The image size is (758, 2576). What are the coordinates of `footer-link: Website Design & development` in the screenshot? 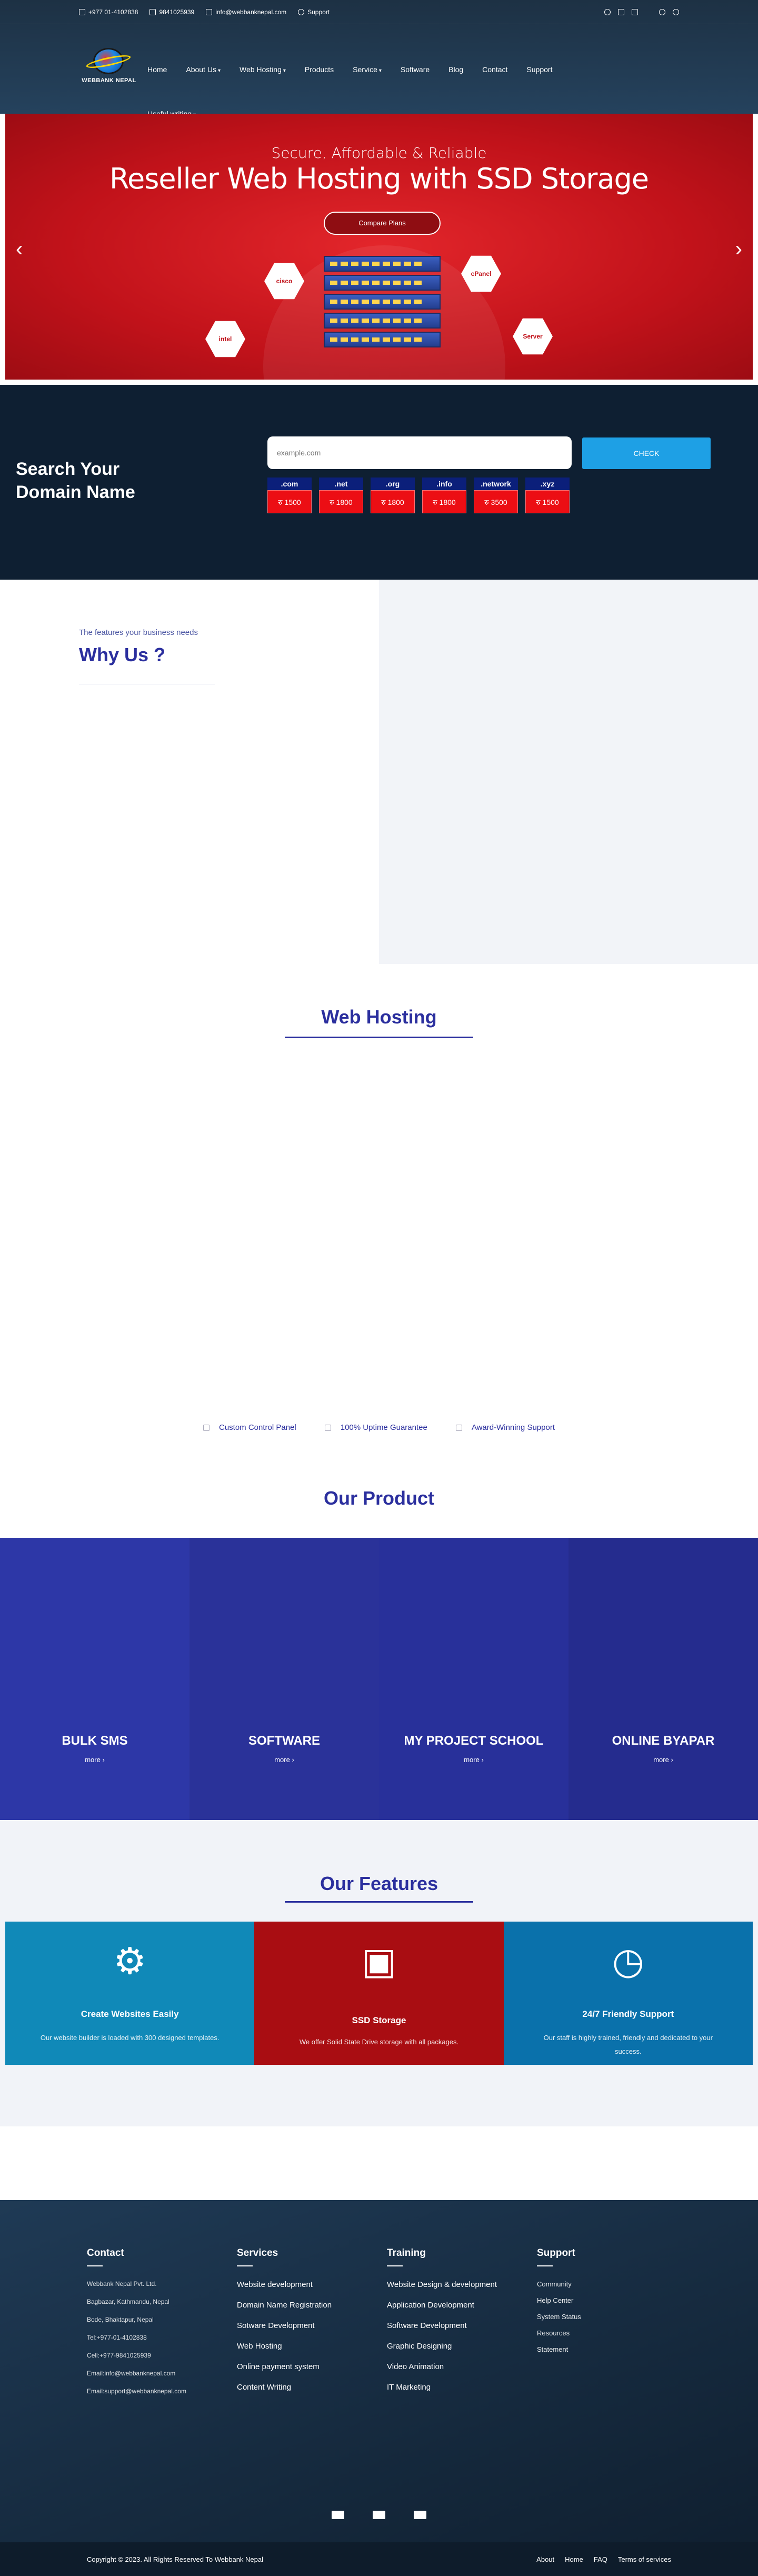 It's located at (442, 2284).